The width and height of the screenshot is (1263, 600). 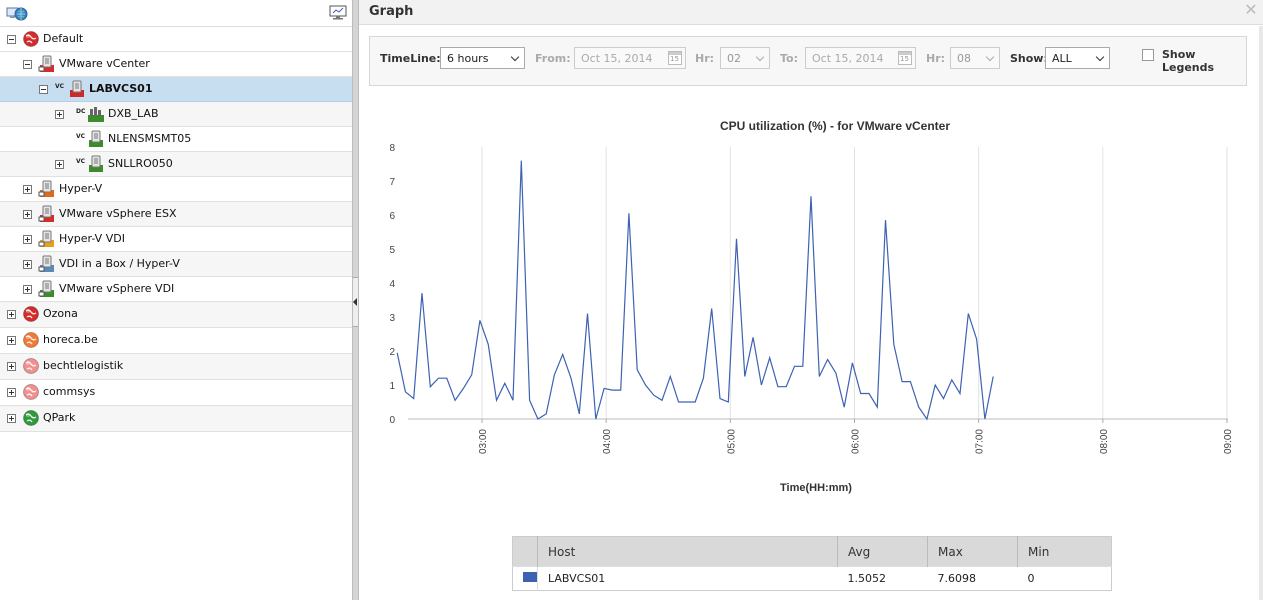 I want to click on tree-item: bechtlelogistik, so click(x=176, y=367).